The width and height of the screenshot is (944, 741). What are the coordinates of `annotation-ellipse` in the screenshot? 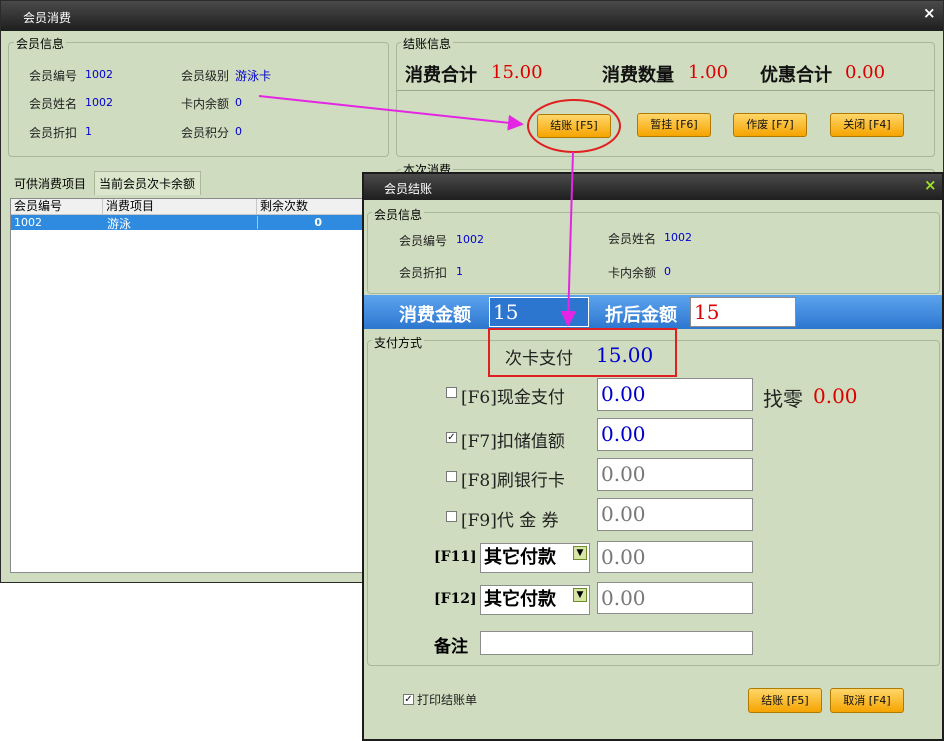 It's located at (574, 126).